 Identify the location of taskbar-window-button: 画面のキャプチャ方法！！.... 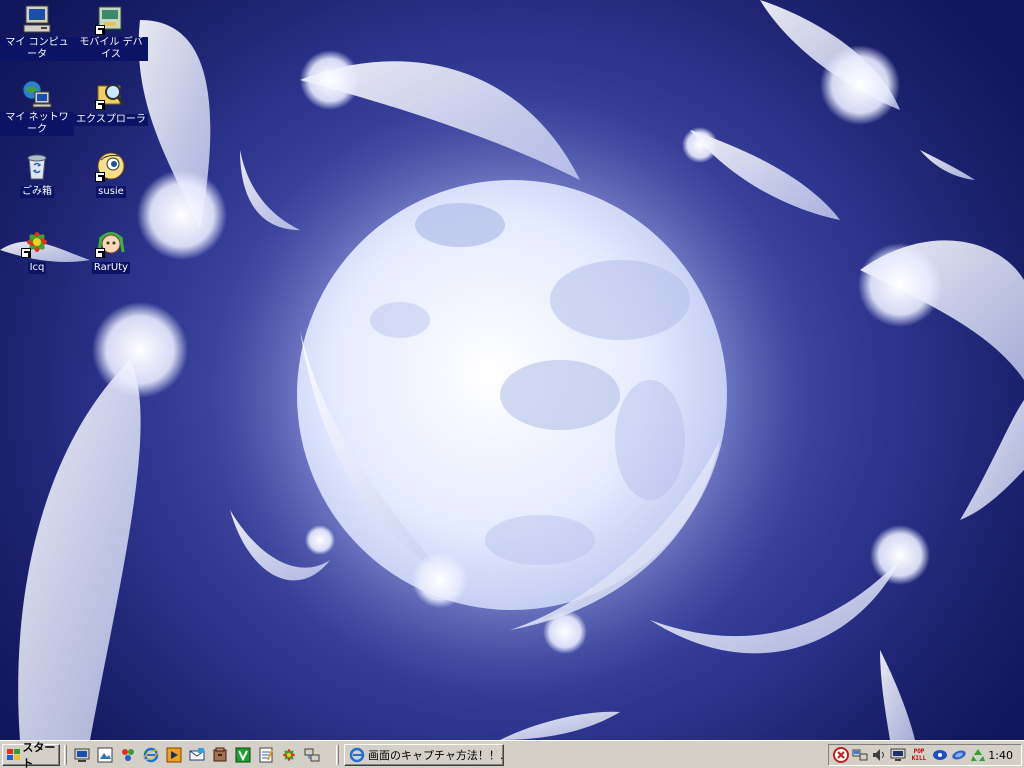
(424, 755).